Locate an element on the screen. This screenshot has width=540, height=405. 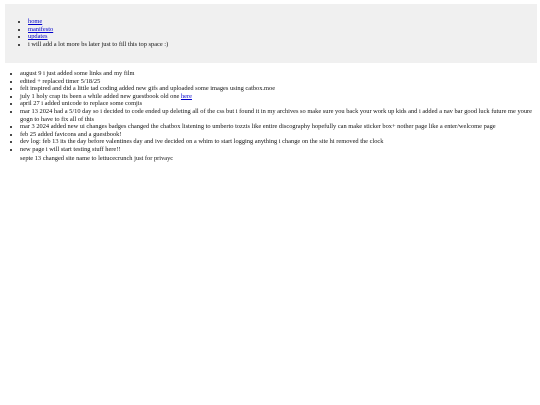
update-text: feb 25 added favicons and a guestbook! is located at coordinates (71, 134).